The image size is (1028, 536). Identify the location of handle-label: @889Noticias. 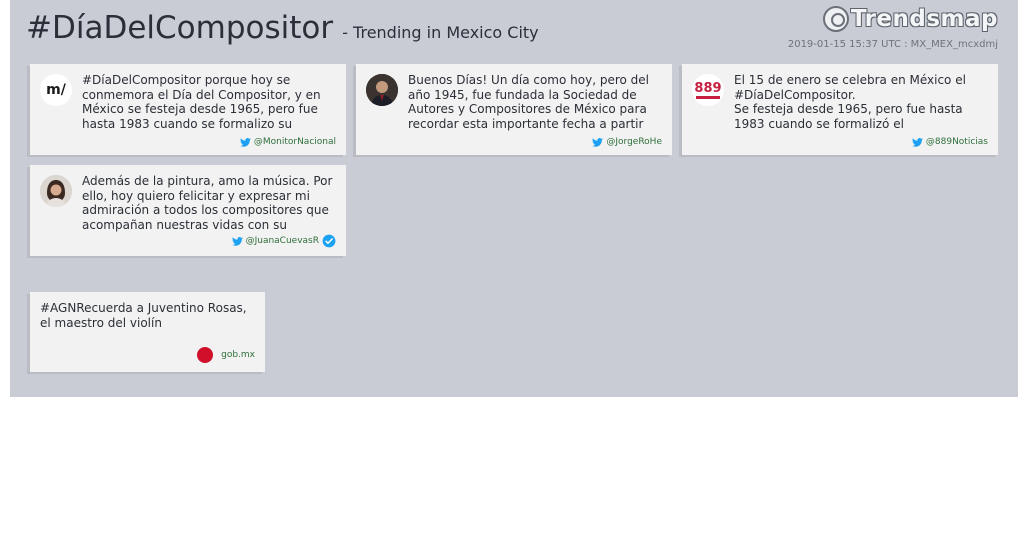
(956, 142).